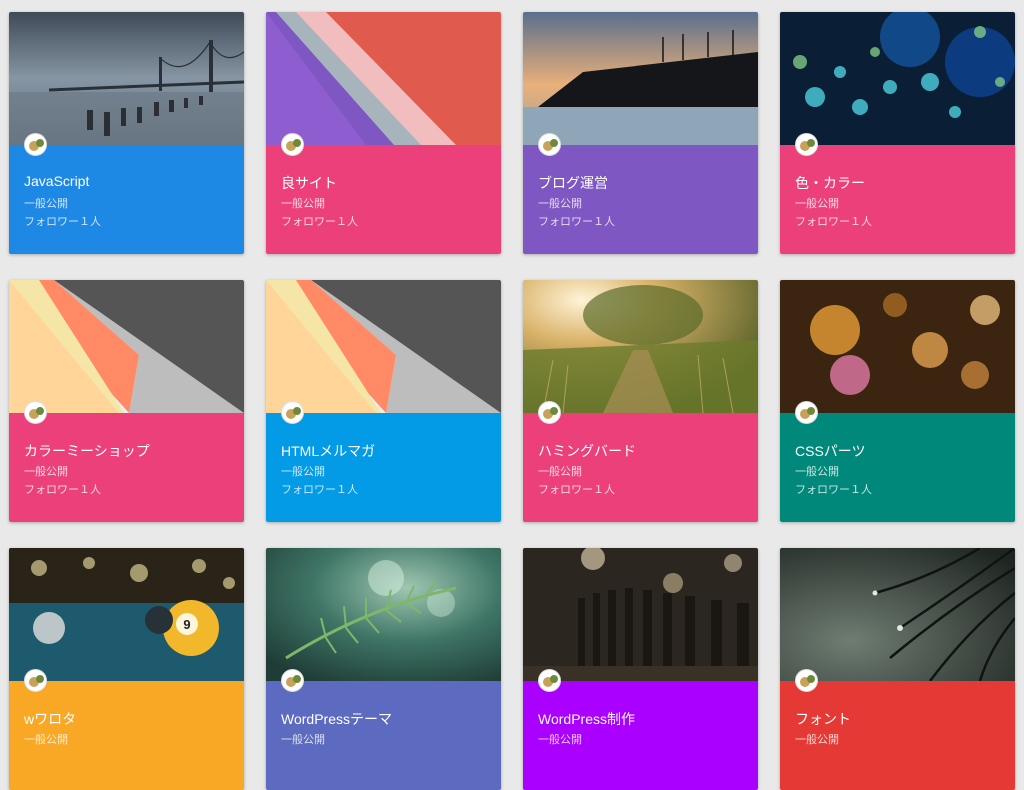 The height and width of the screenshot is (790, 1024). I want to click on board-title: カラーミーショップ, so click(87, 451).